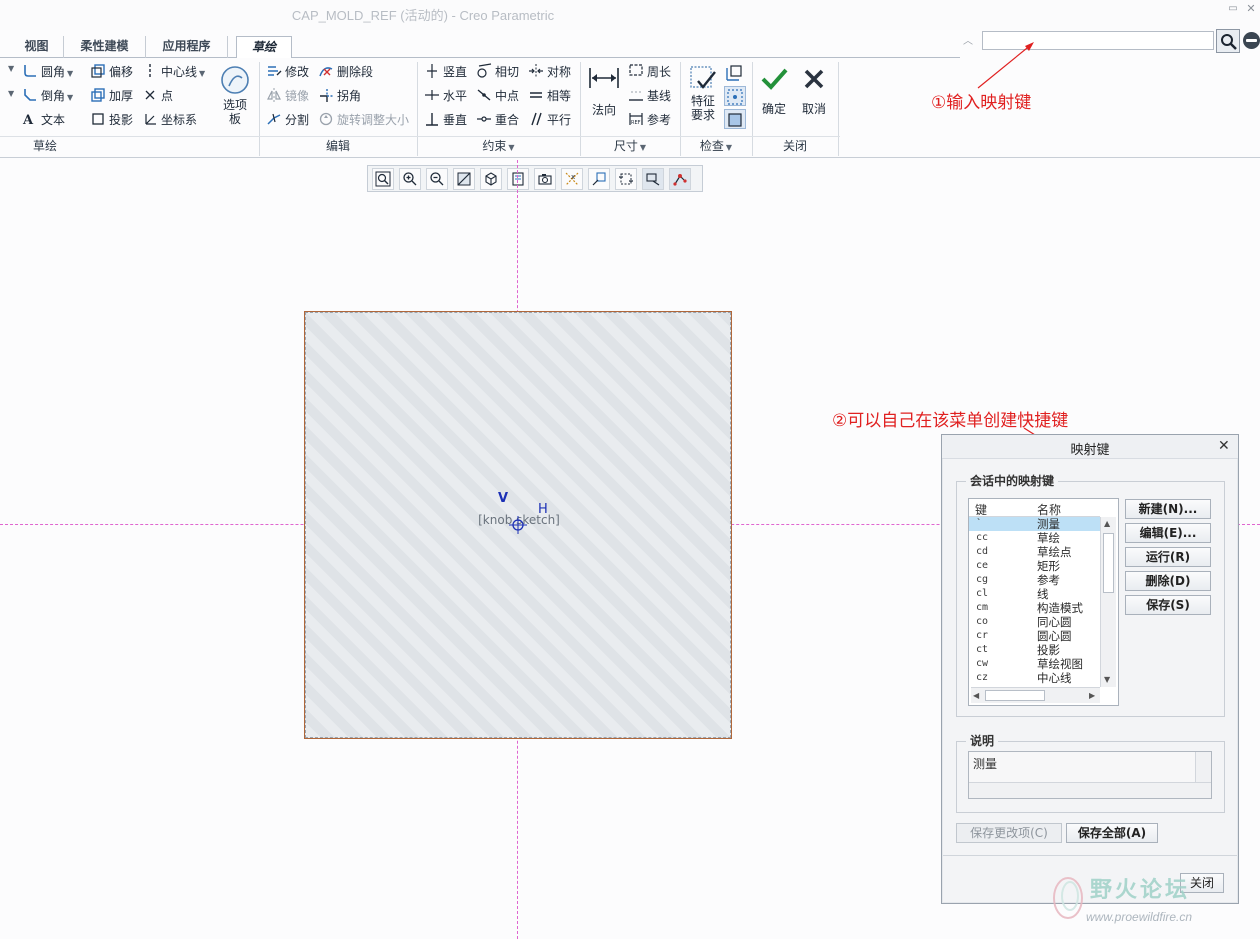 This screenshot has width=1260, height=939. I want to click on reference-button: REF 参考, so click(649, 120).